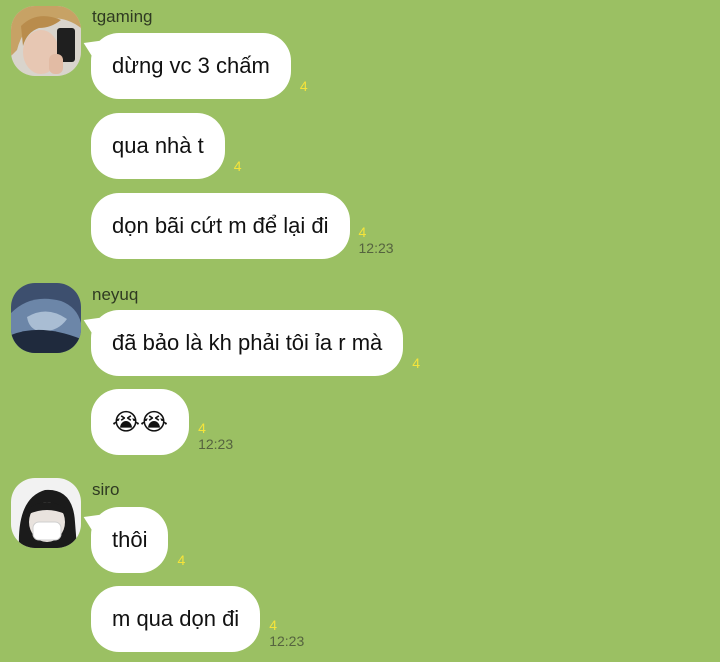  I want to click on message-text: dừng vc 3 chấm, so click(191, 65).